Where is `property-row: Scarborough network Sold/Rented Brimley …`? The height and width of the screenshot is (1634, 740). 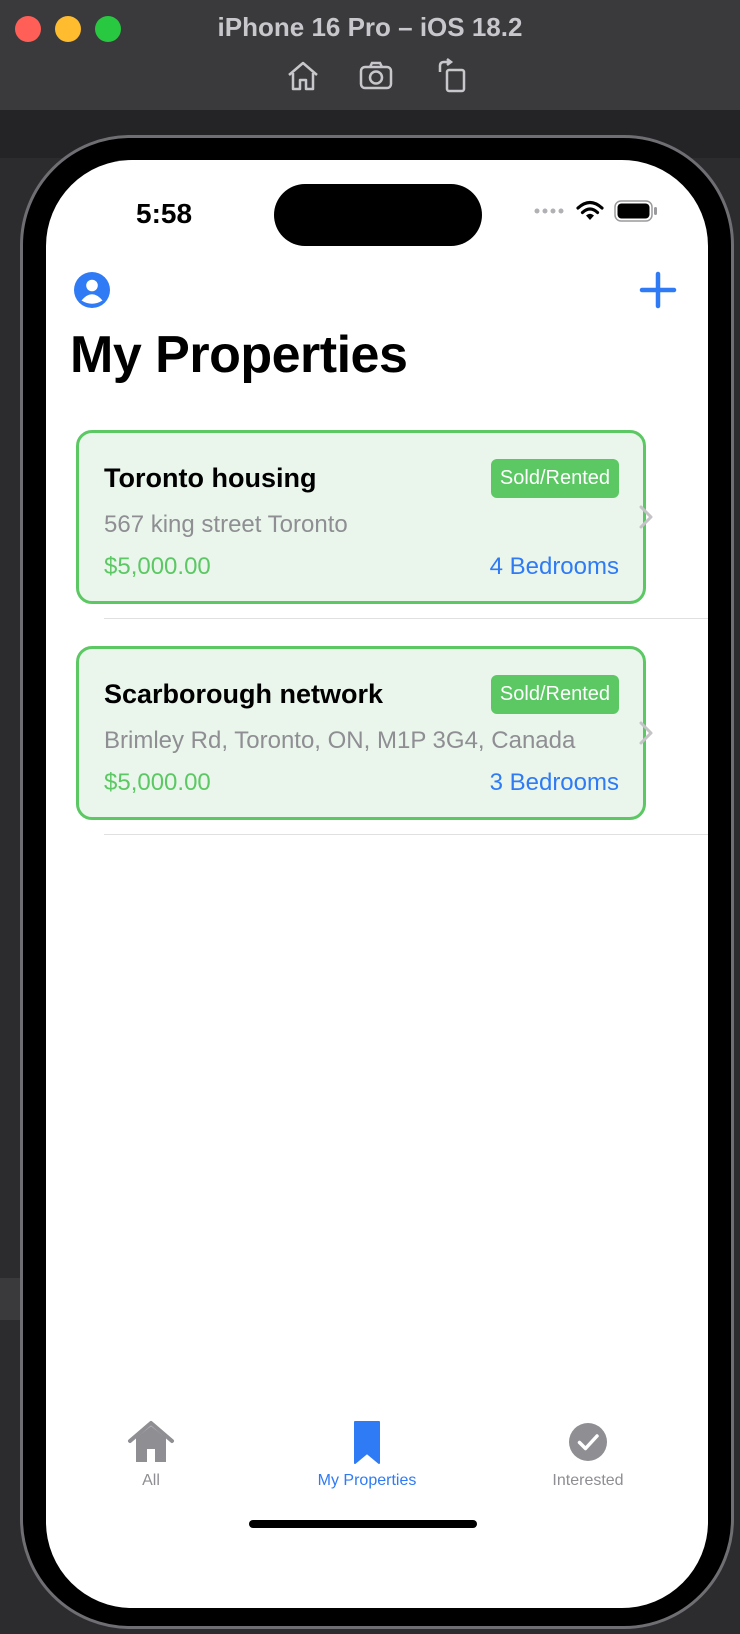 property-row: Scarborough network Sold/Rented Brimley … is located at coordinates (377, 742).